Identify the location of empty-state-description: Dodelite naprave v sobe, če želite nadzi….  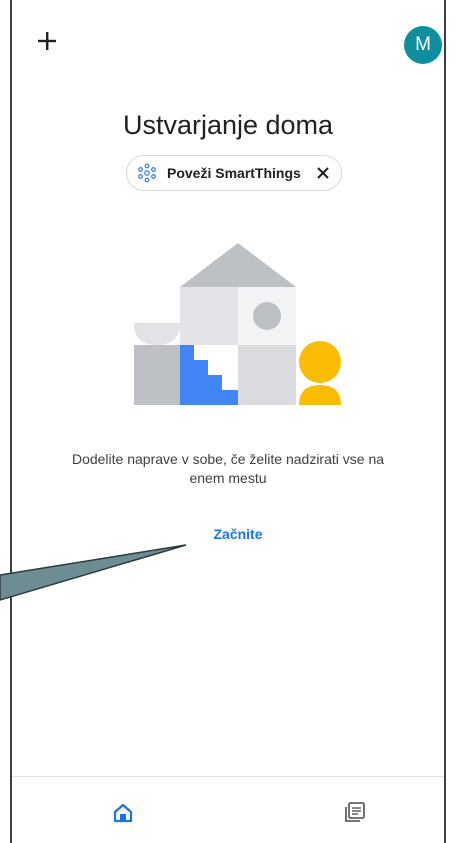
(228, 468).